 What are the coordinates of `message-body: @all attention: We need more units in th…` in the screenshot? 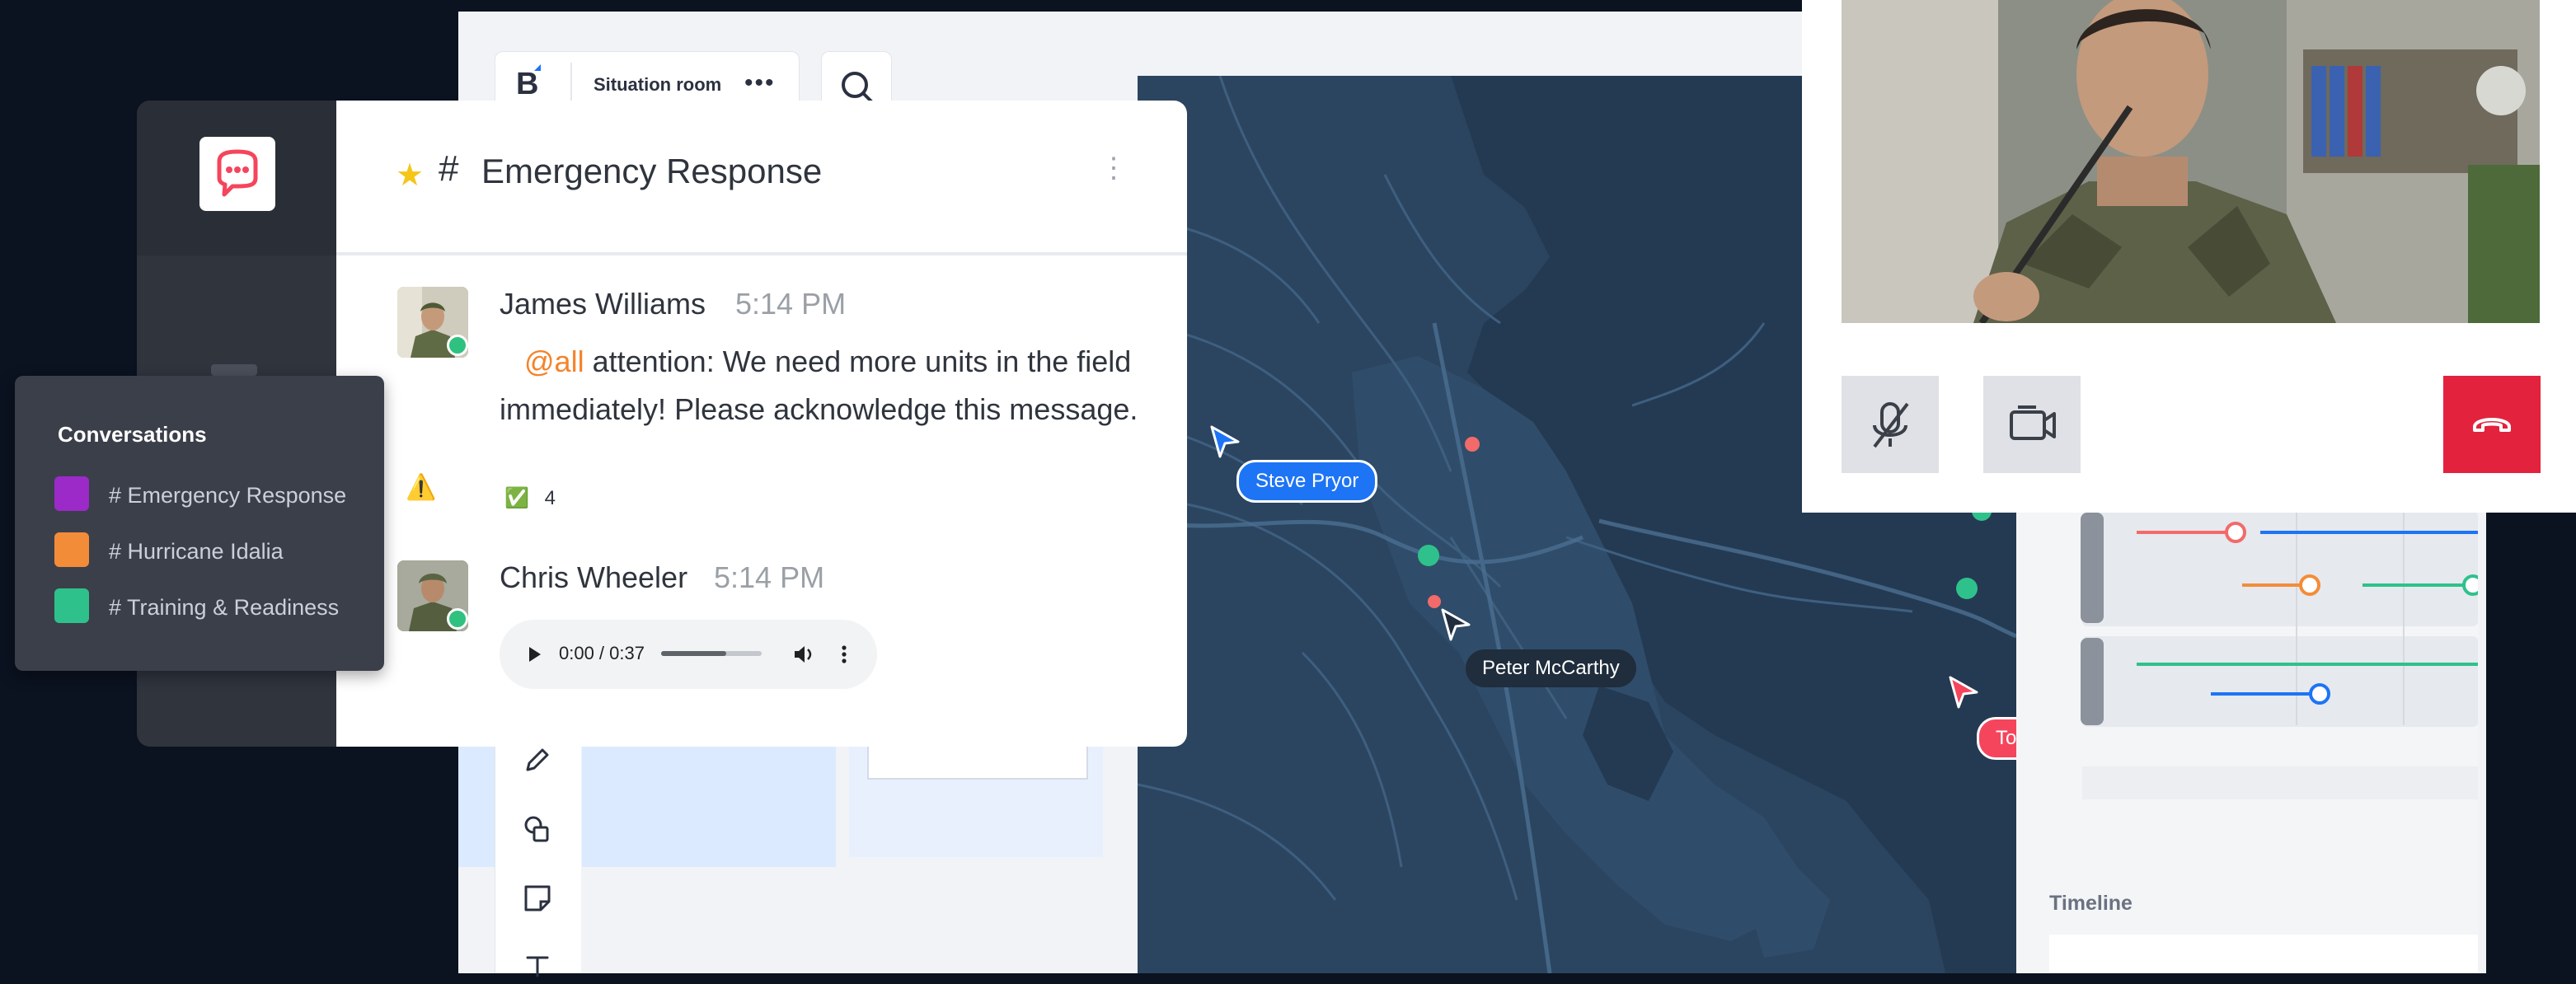 It's located at (826, 385).